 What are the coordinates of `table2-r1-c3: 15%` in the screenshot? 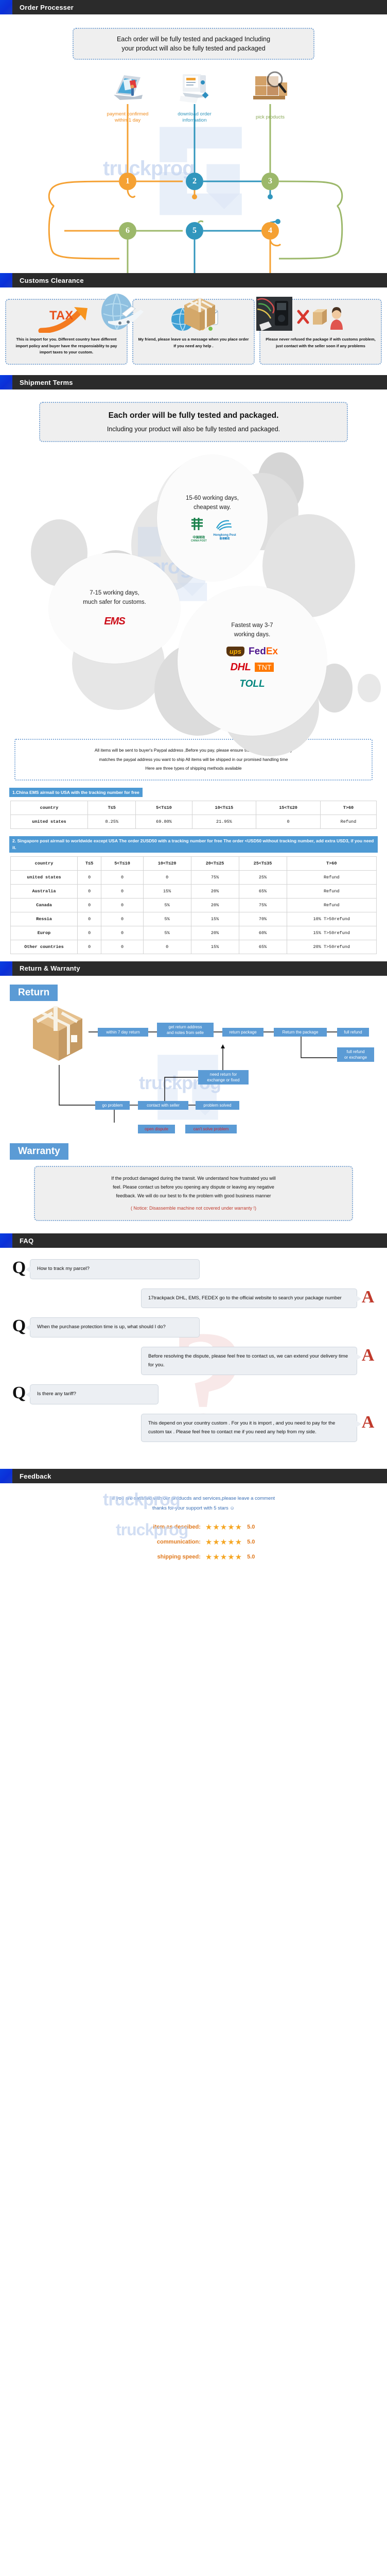 It's located at (167, 891).